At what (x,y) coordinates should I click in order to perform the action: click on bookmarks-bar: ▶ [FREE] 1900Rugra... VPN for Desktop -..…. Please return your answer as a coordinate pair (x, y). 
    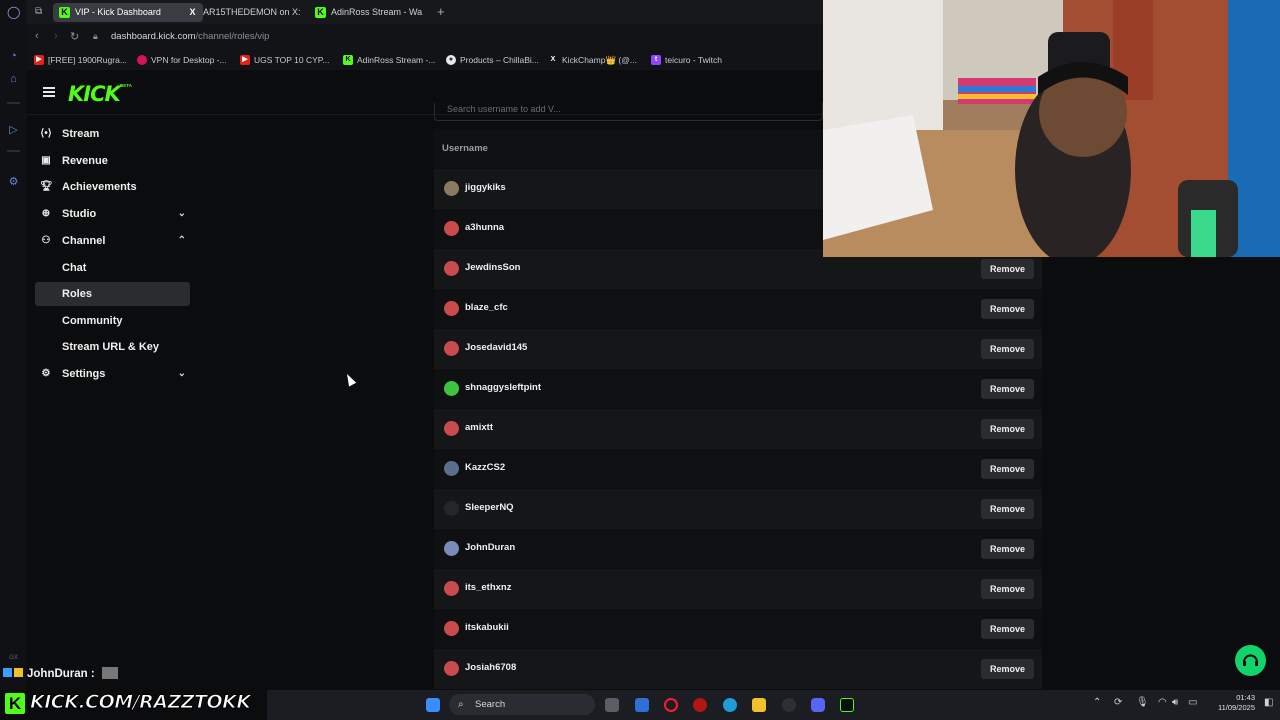
    Looking at the image, I should click on (425, 60).